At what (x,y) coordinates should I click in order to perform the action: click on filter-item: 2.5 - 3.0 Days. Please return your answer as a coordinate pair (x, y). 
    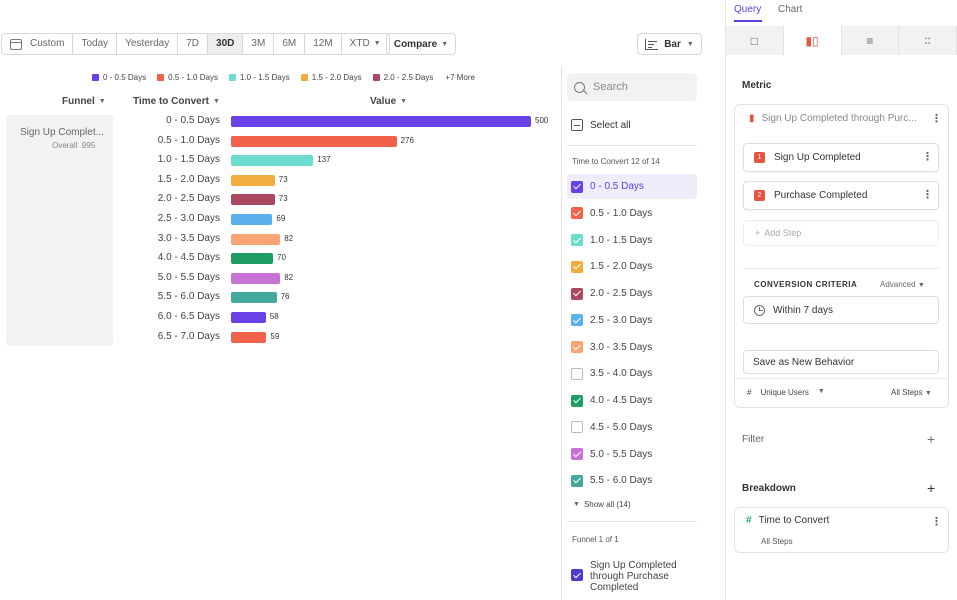
    Looking at the image, I should click on (632, 320).